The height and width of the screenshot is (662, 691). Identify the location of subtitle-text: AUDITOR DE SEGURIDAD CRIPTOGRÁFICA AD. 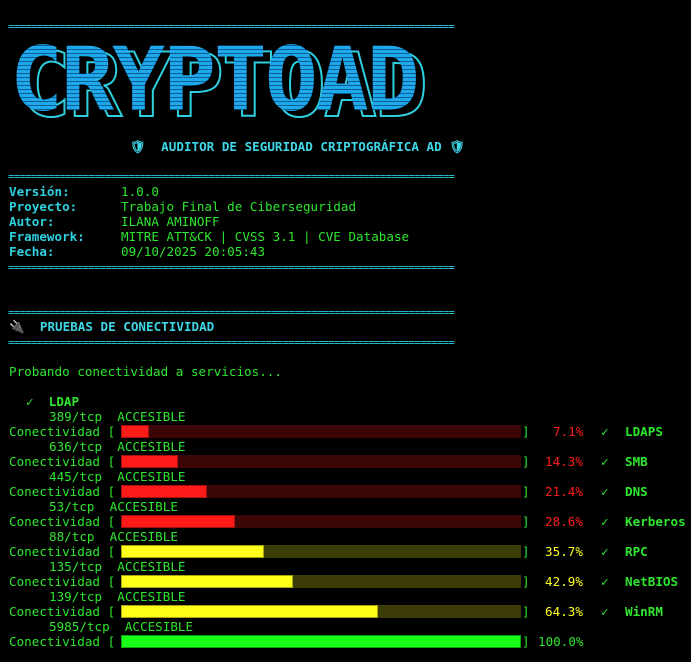
(301, 146).